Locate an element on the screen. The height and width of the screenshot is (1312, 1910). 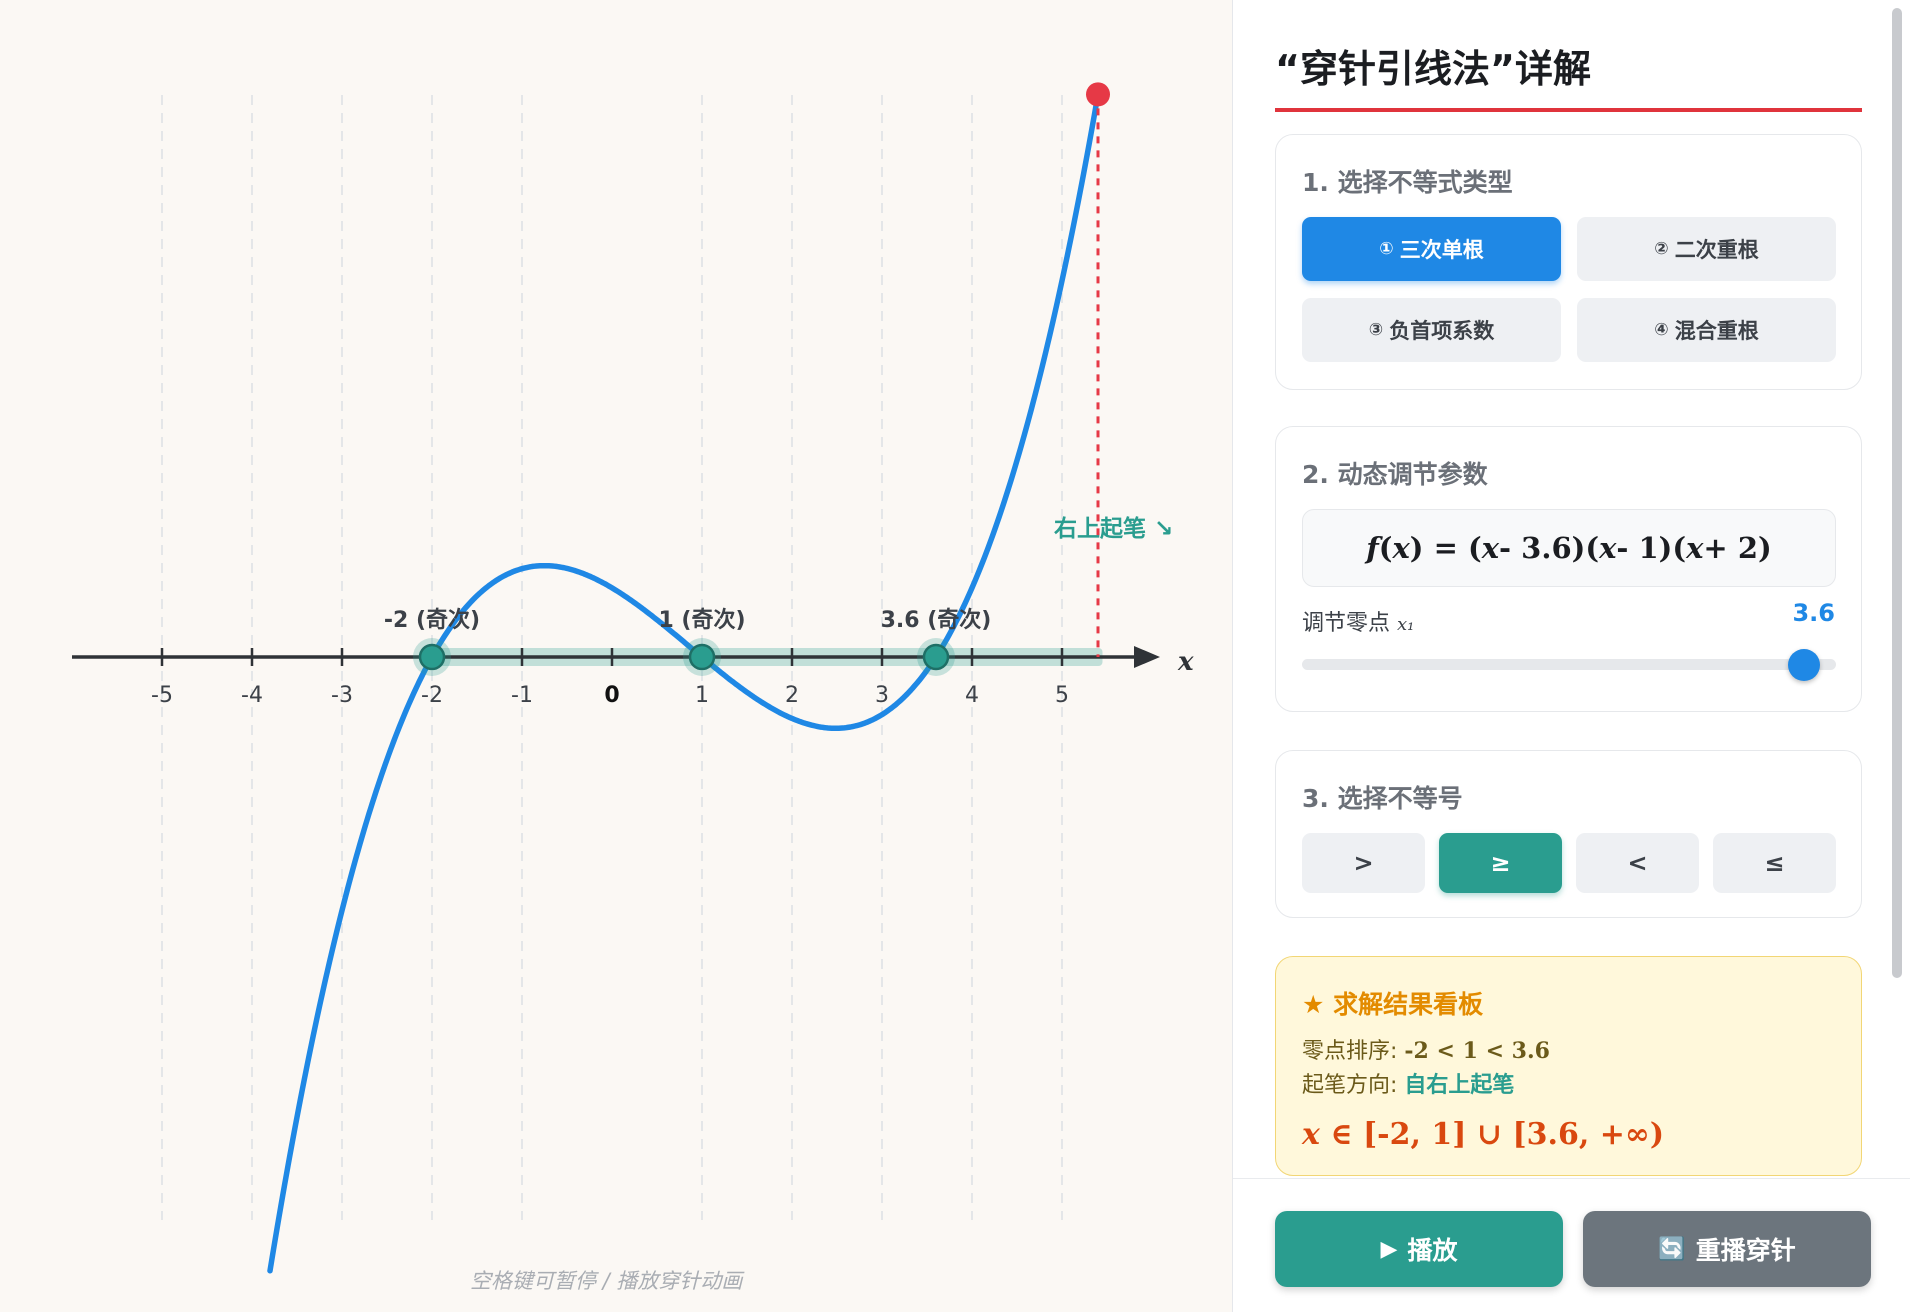
circle-2-icon: ② is located at coordinates (1661, 249).